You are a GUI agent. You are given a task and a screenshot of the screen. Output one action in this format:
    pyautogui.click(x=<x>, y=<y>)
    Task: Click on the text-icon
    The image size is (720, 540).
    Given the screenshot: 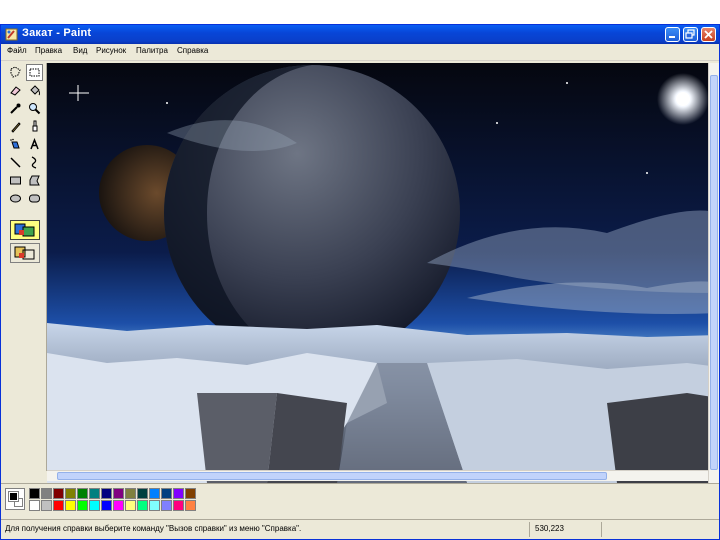 What is the action you would take?
    pyautogui.click(x=34, y=144)
    